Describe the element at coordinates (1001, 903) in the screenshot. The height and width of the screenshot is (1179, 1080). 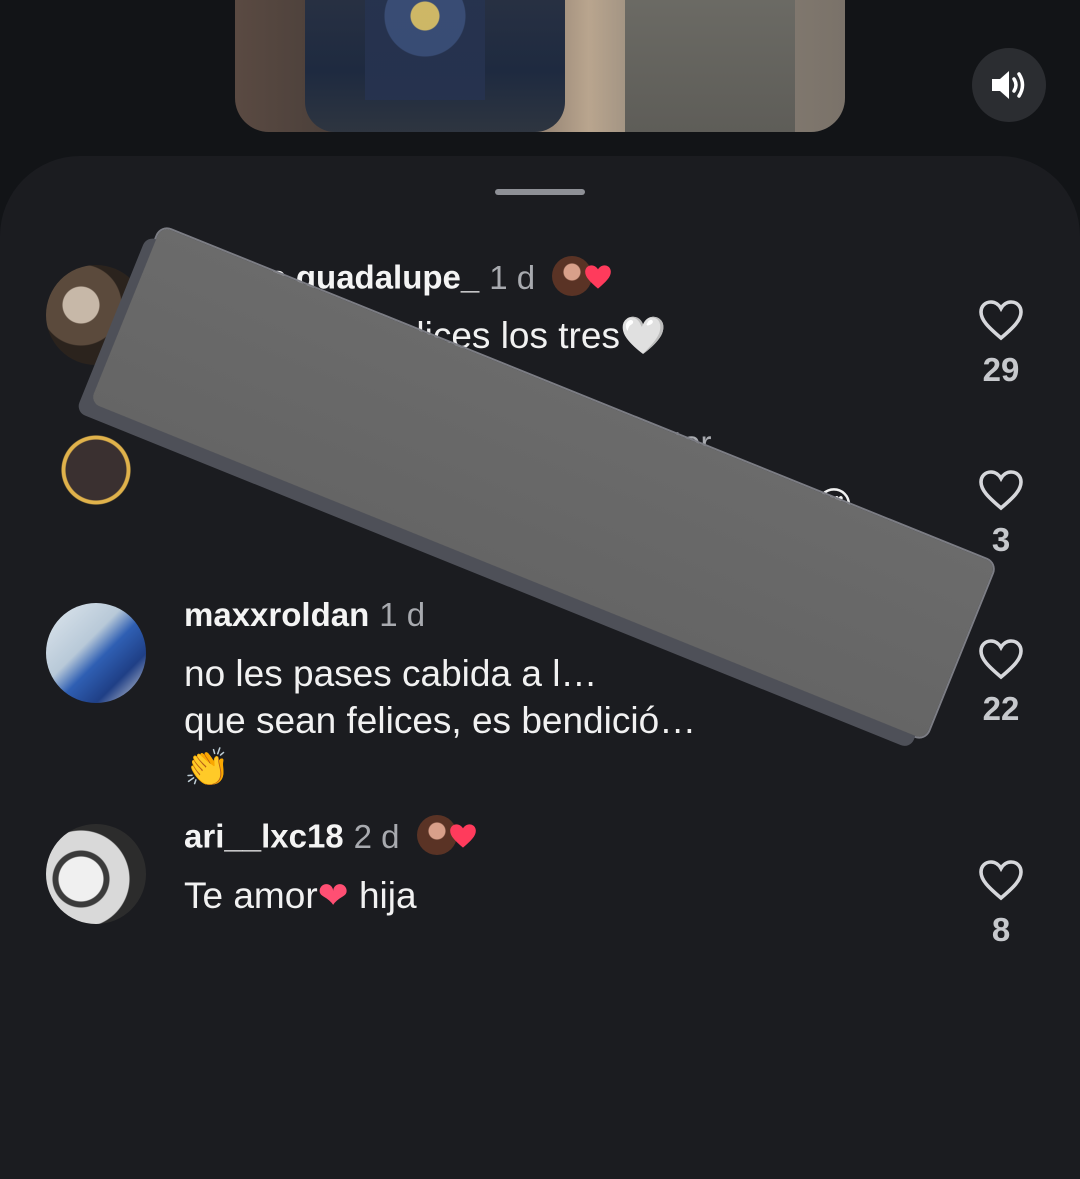
I see `like-button: 8` at that location.